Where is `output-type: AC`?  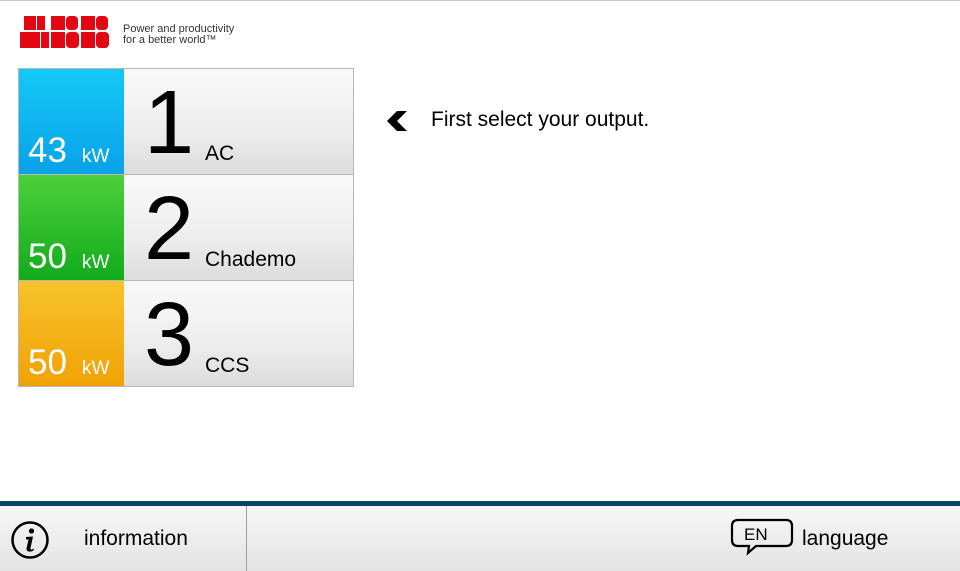 output-type: AC is located at coordinates (220, 153).